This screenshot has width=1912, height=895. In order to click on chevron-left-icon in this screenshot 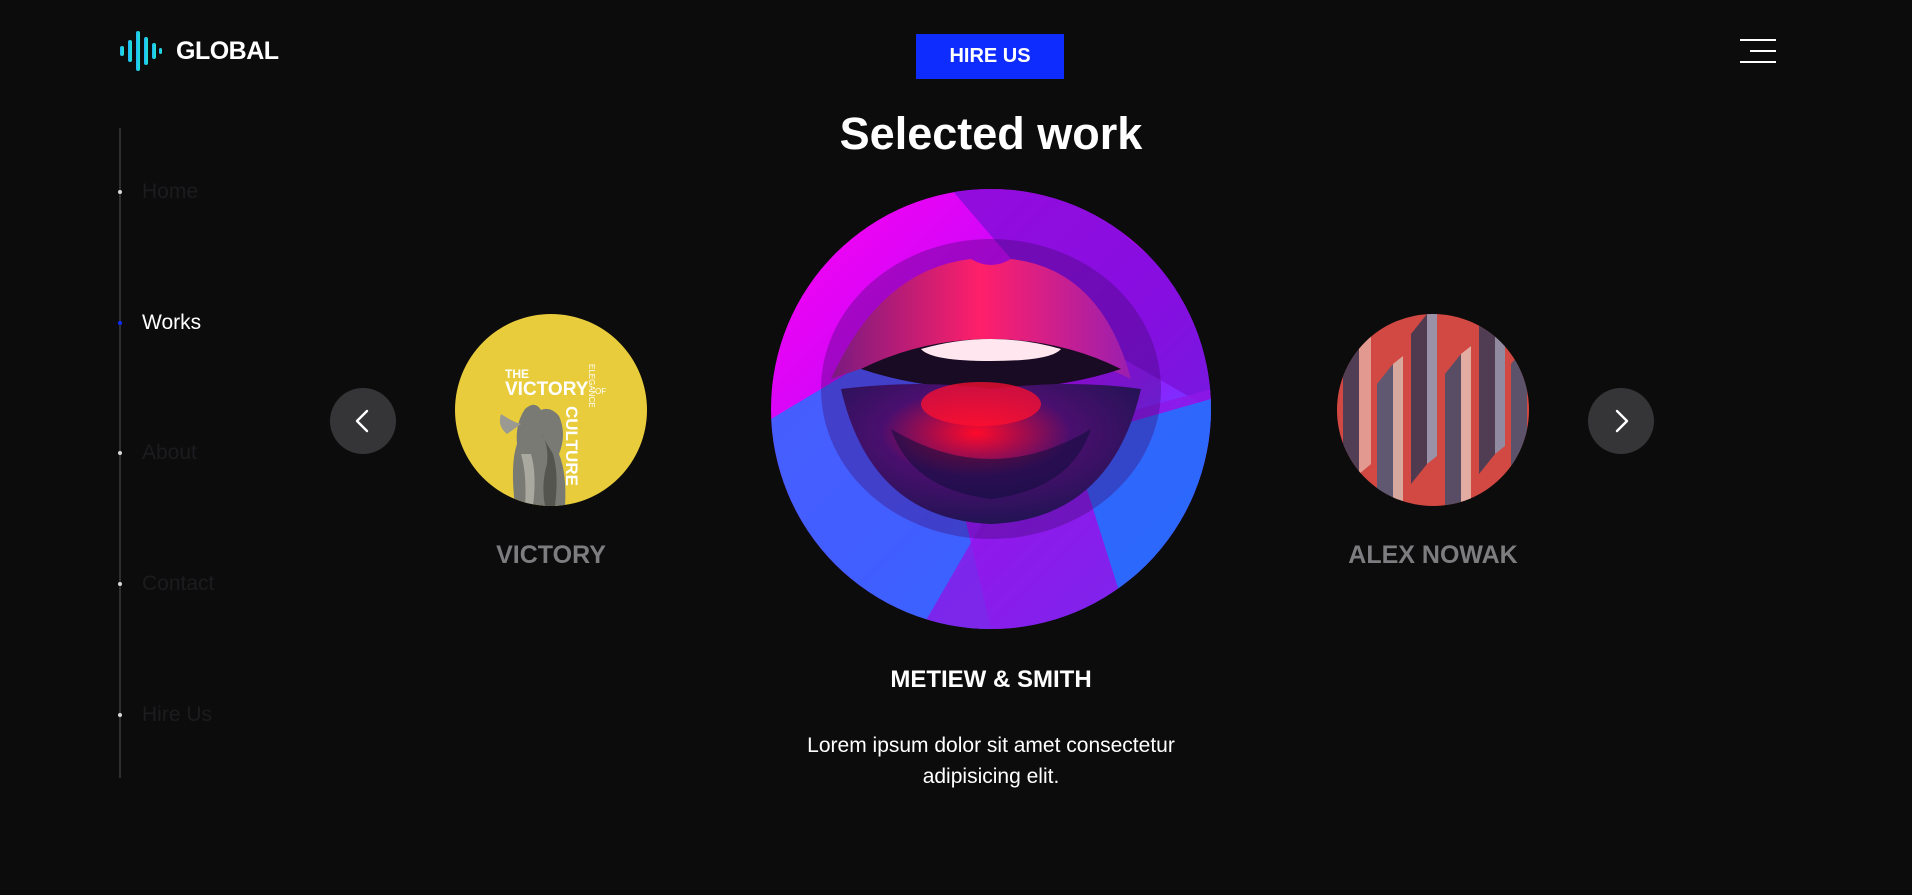, I will do `click(362, 421)`.